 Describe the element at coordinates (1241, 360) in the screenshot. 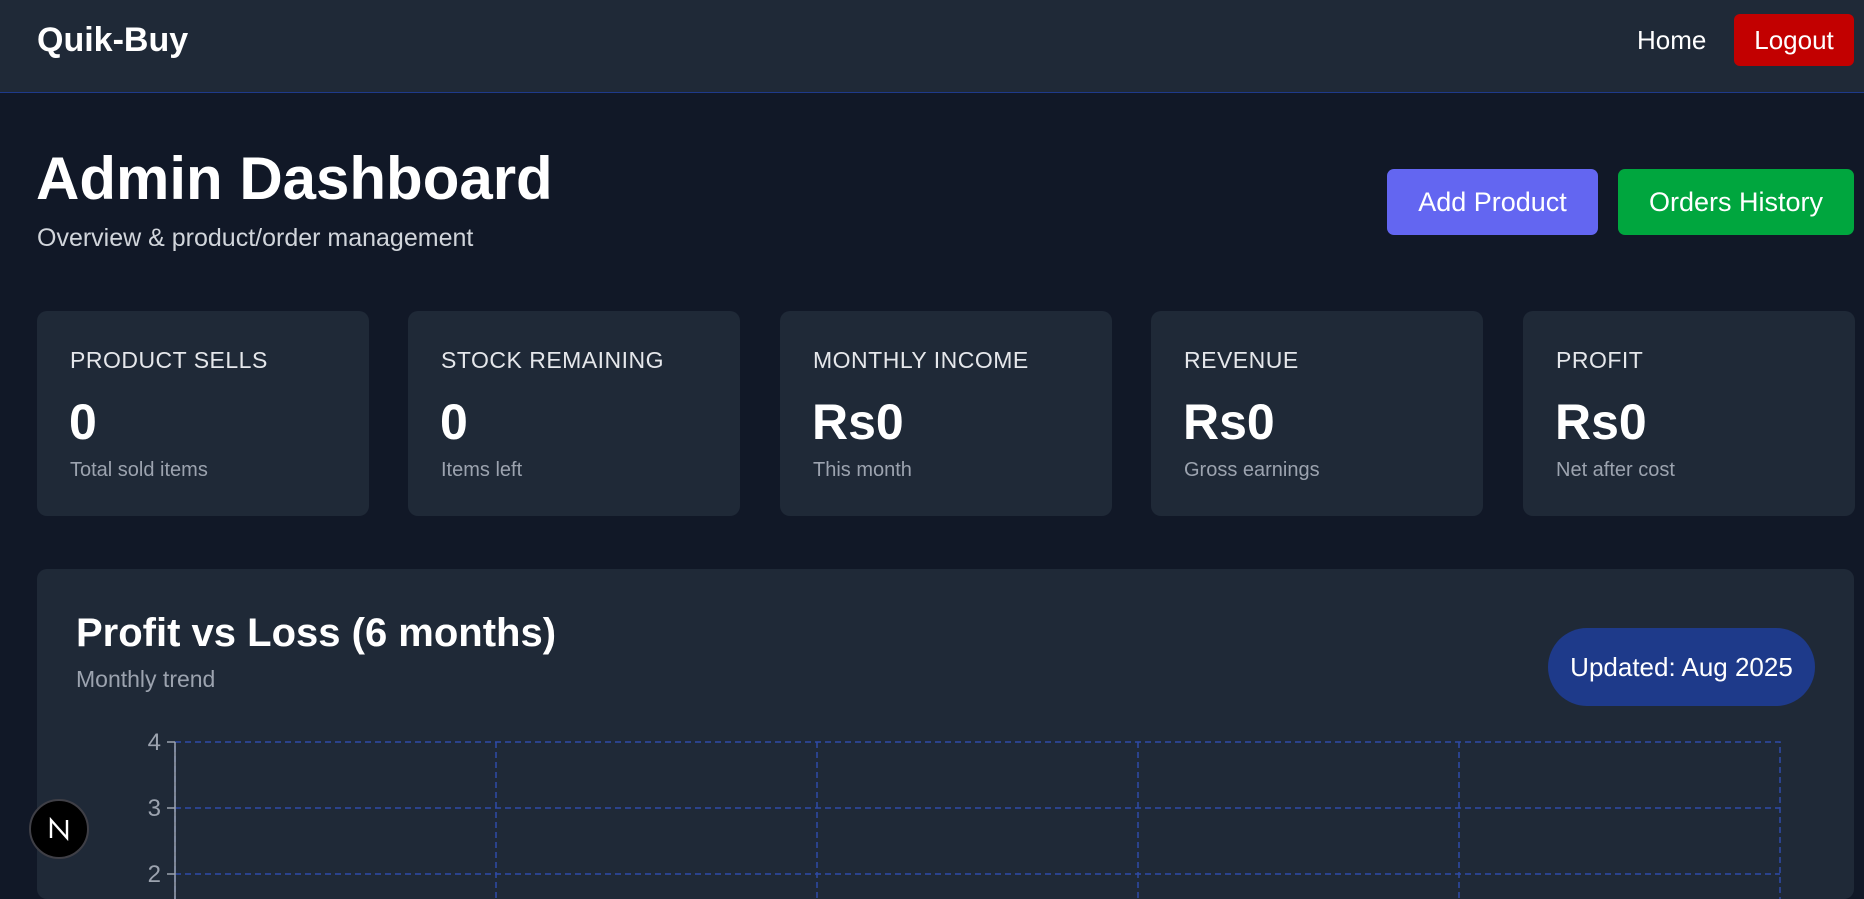

I see `stat-label: REVENUE` at that location.